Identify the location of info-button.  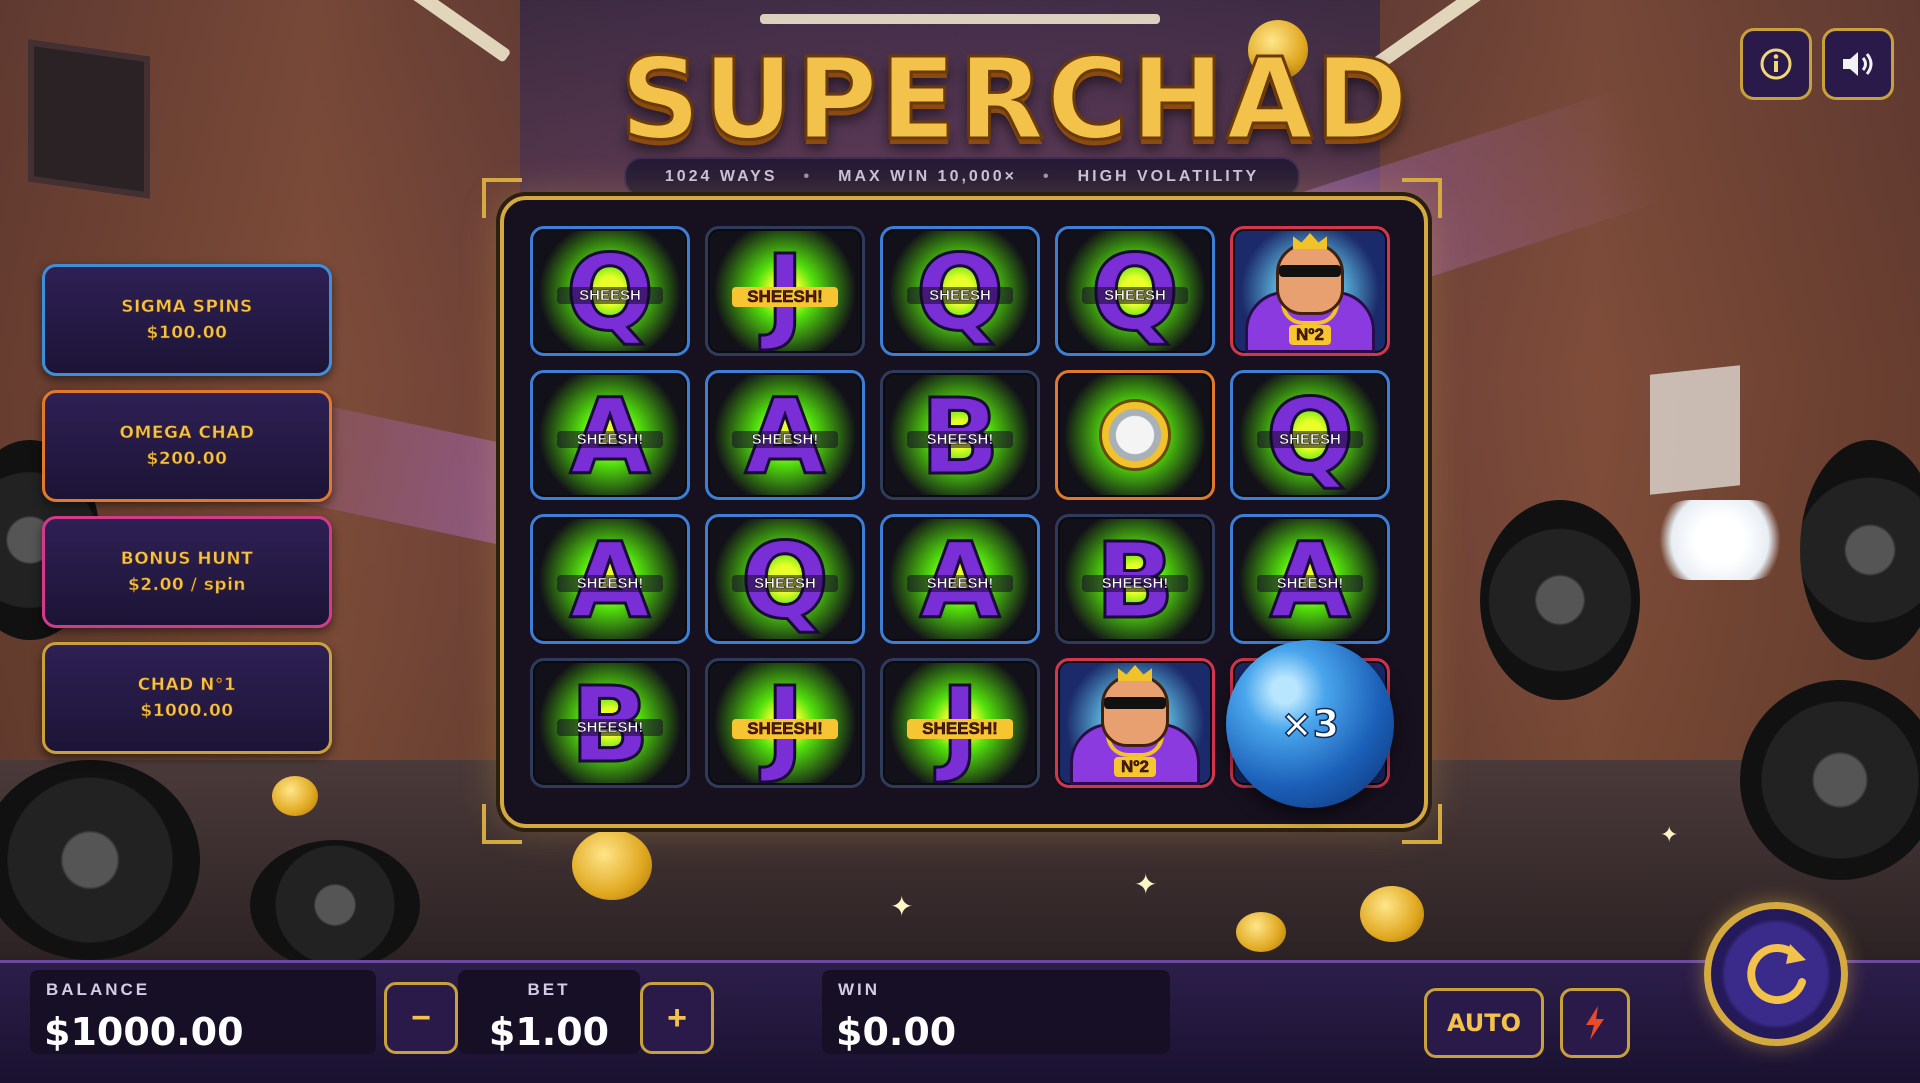
(1776, 64).